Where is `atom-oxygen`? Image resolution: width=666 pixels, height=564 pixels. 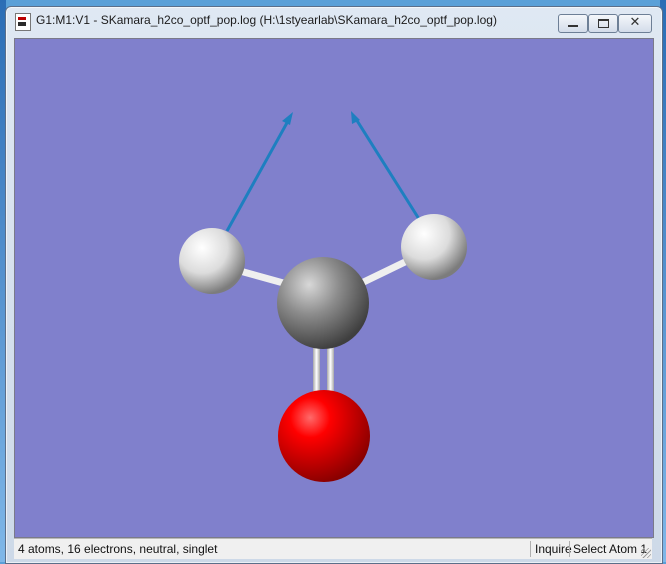
atom-oxygen is located at coordinates (324, 436).